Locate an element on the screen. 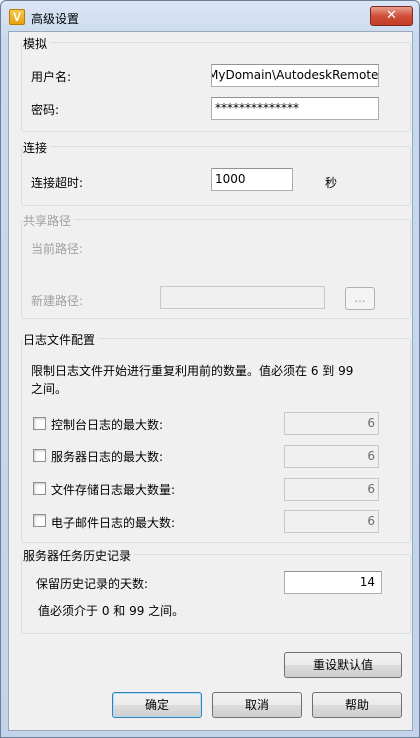  history-days-input: 14 is located at coordinates (333, 582).